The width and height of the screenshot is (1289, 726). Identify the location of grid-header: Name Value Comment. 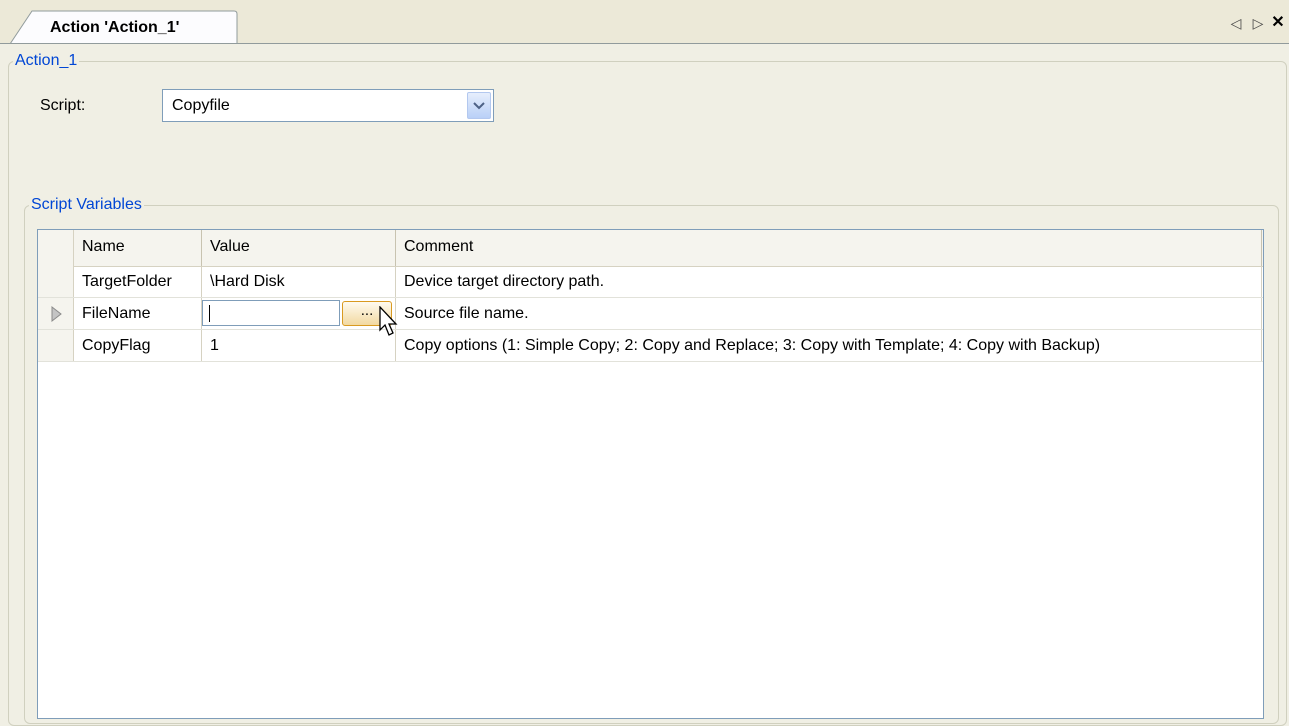
(650, 248).